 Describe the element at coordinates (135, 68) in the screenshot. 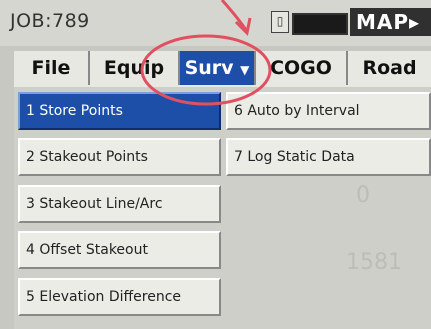

I see `tab-equip: Equip` at that location.